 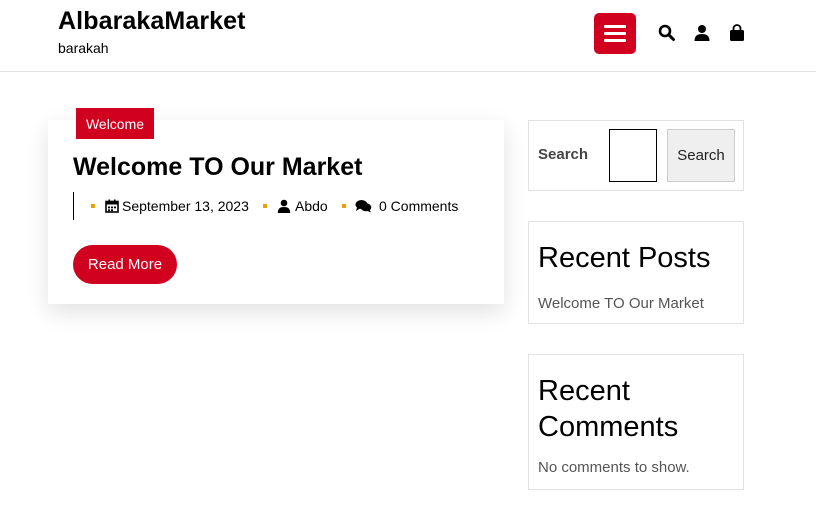 I want to click on site-header: AlbarakaMarket barakah, so click(x=408, y=36).